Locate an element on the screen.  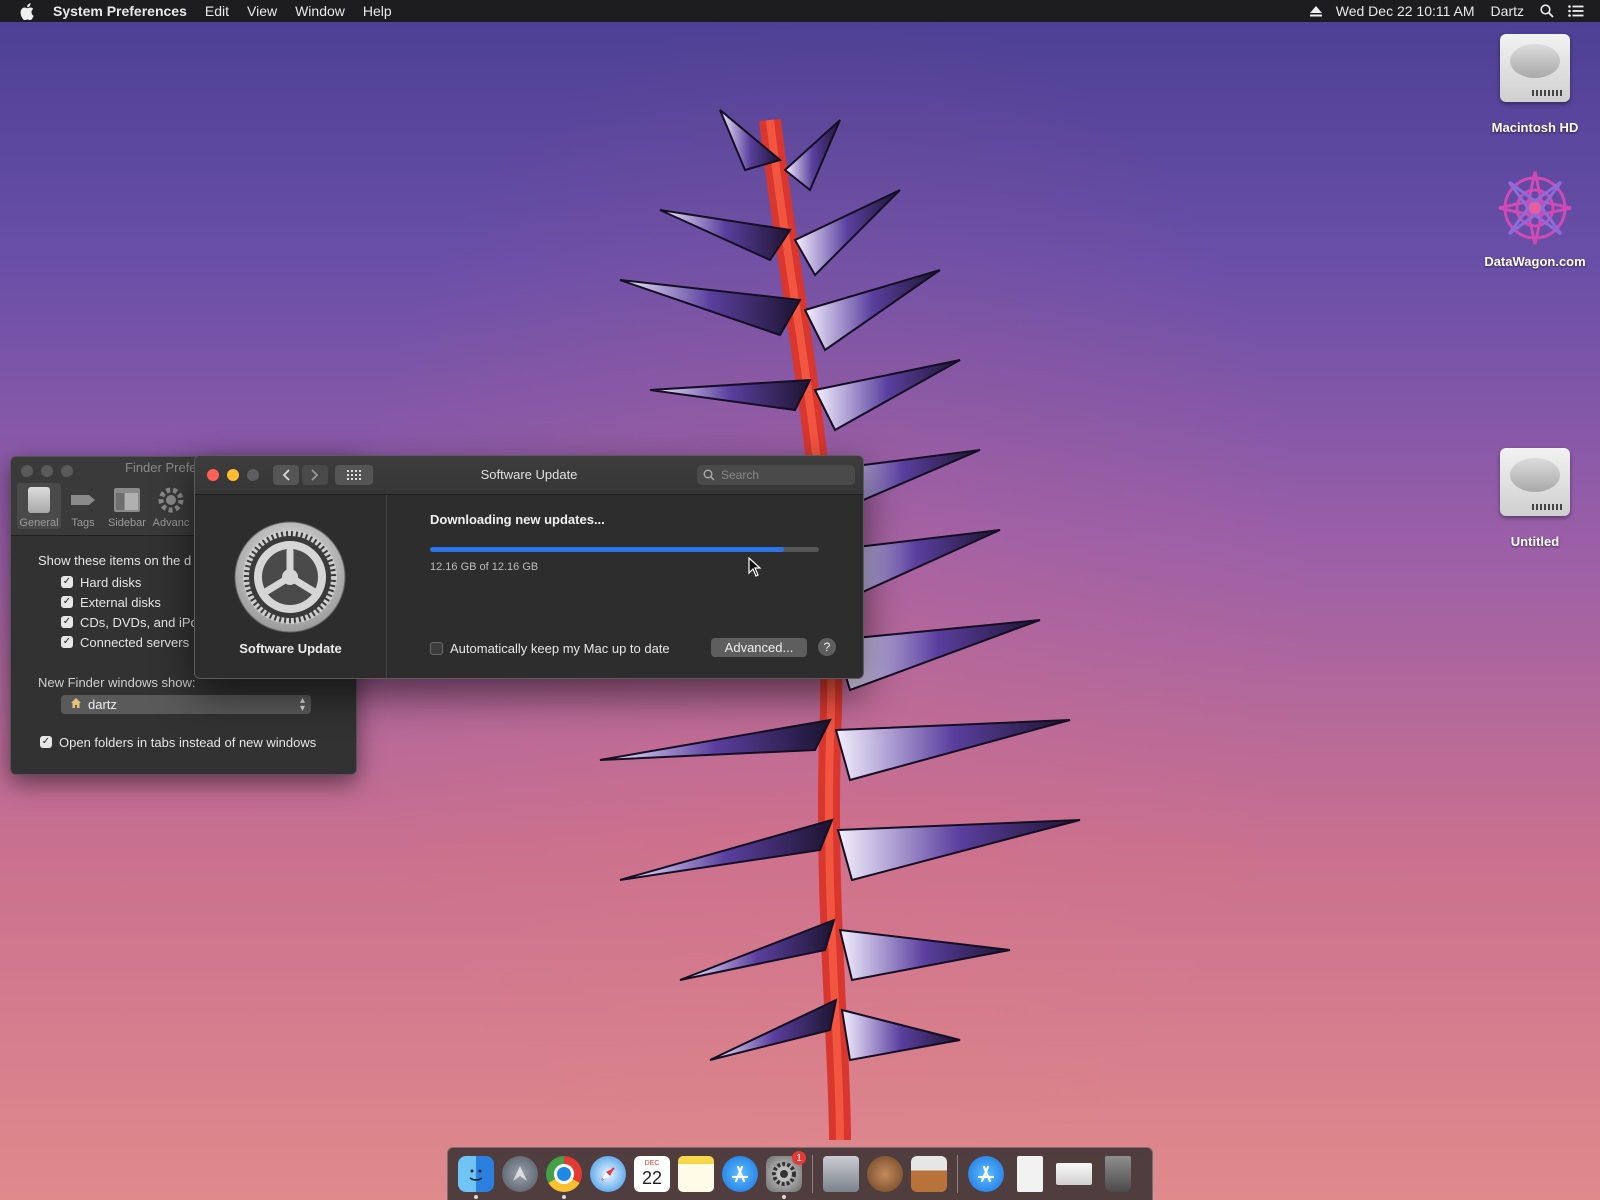
notes-icon is located at coordinates (696, 1174).